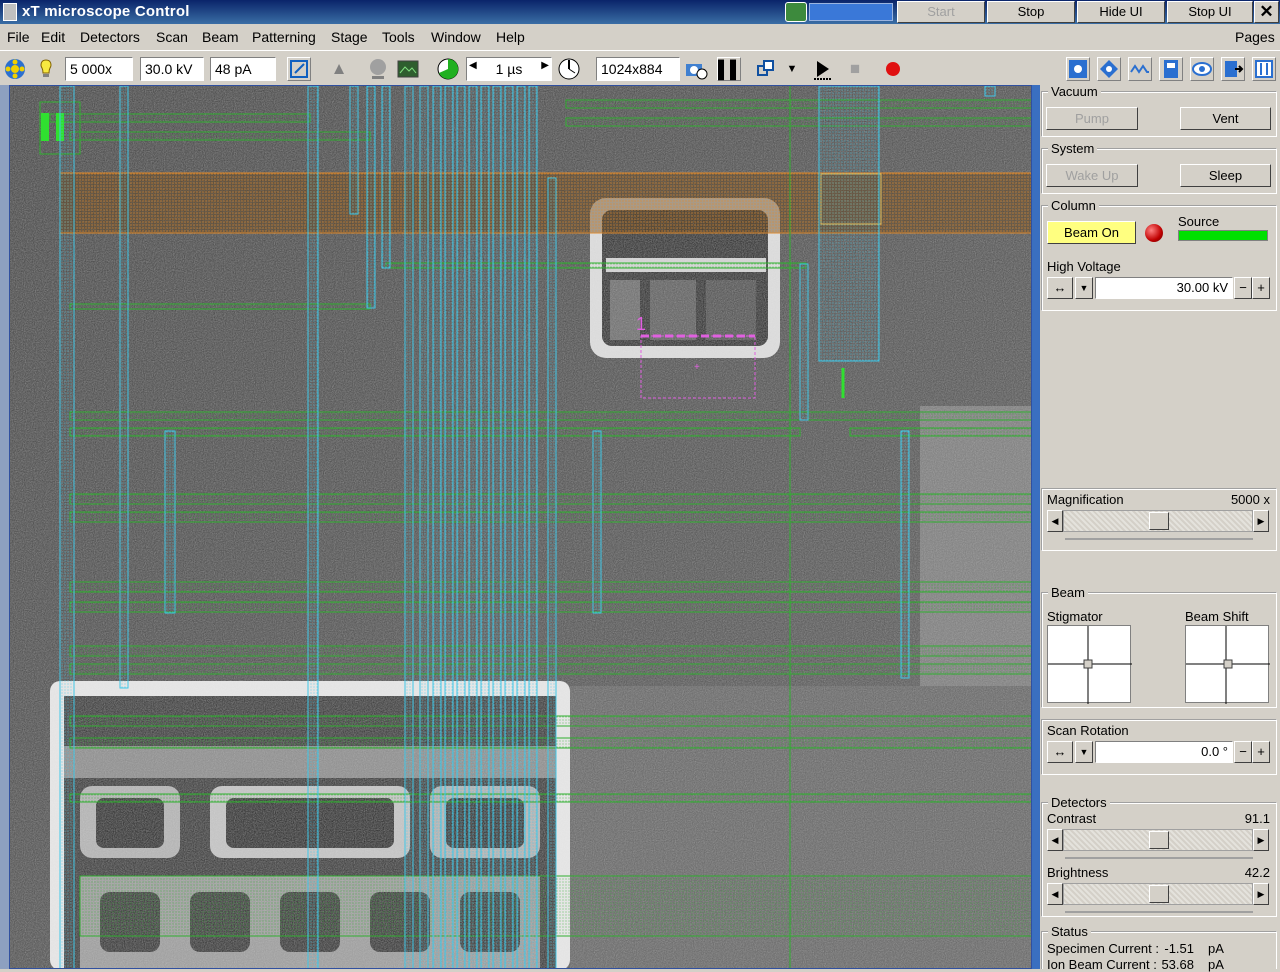 This screenshot has height=972, width=1280. What do you see at coordinates (1266, 12) in the screenshot?
I see `close-icon: ✕` at bounding box center [1266, 12].